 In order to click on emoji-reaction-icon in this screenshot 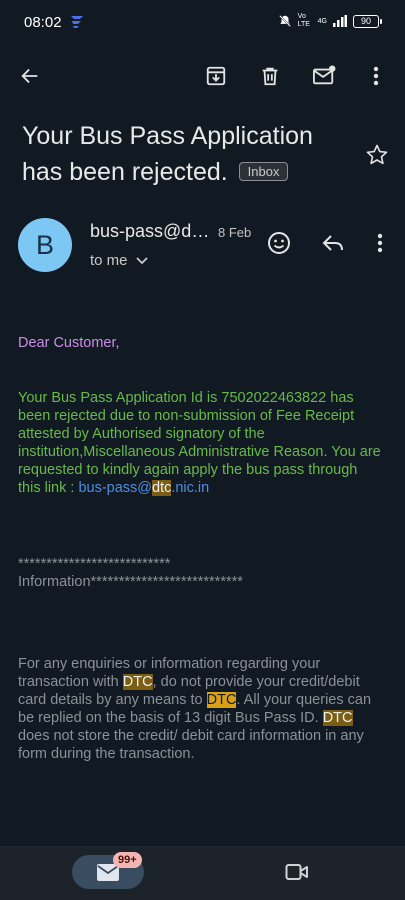, I will do `click(279, 243)`.